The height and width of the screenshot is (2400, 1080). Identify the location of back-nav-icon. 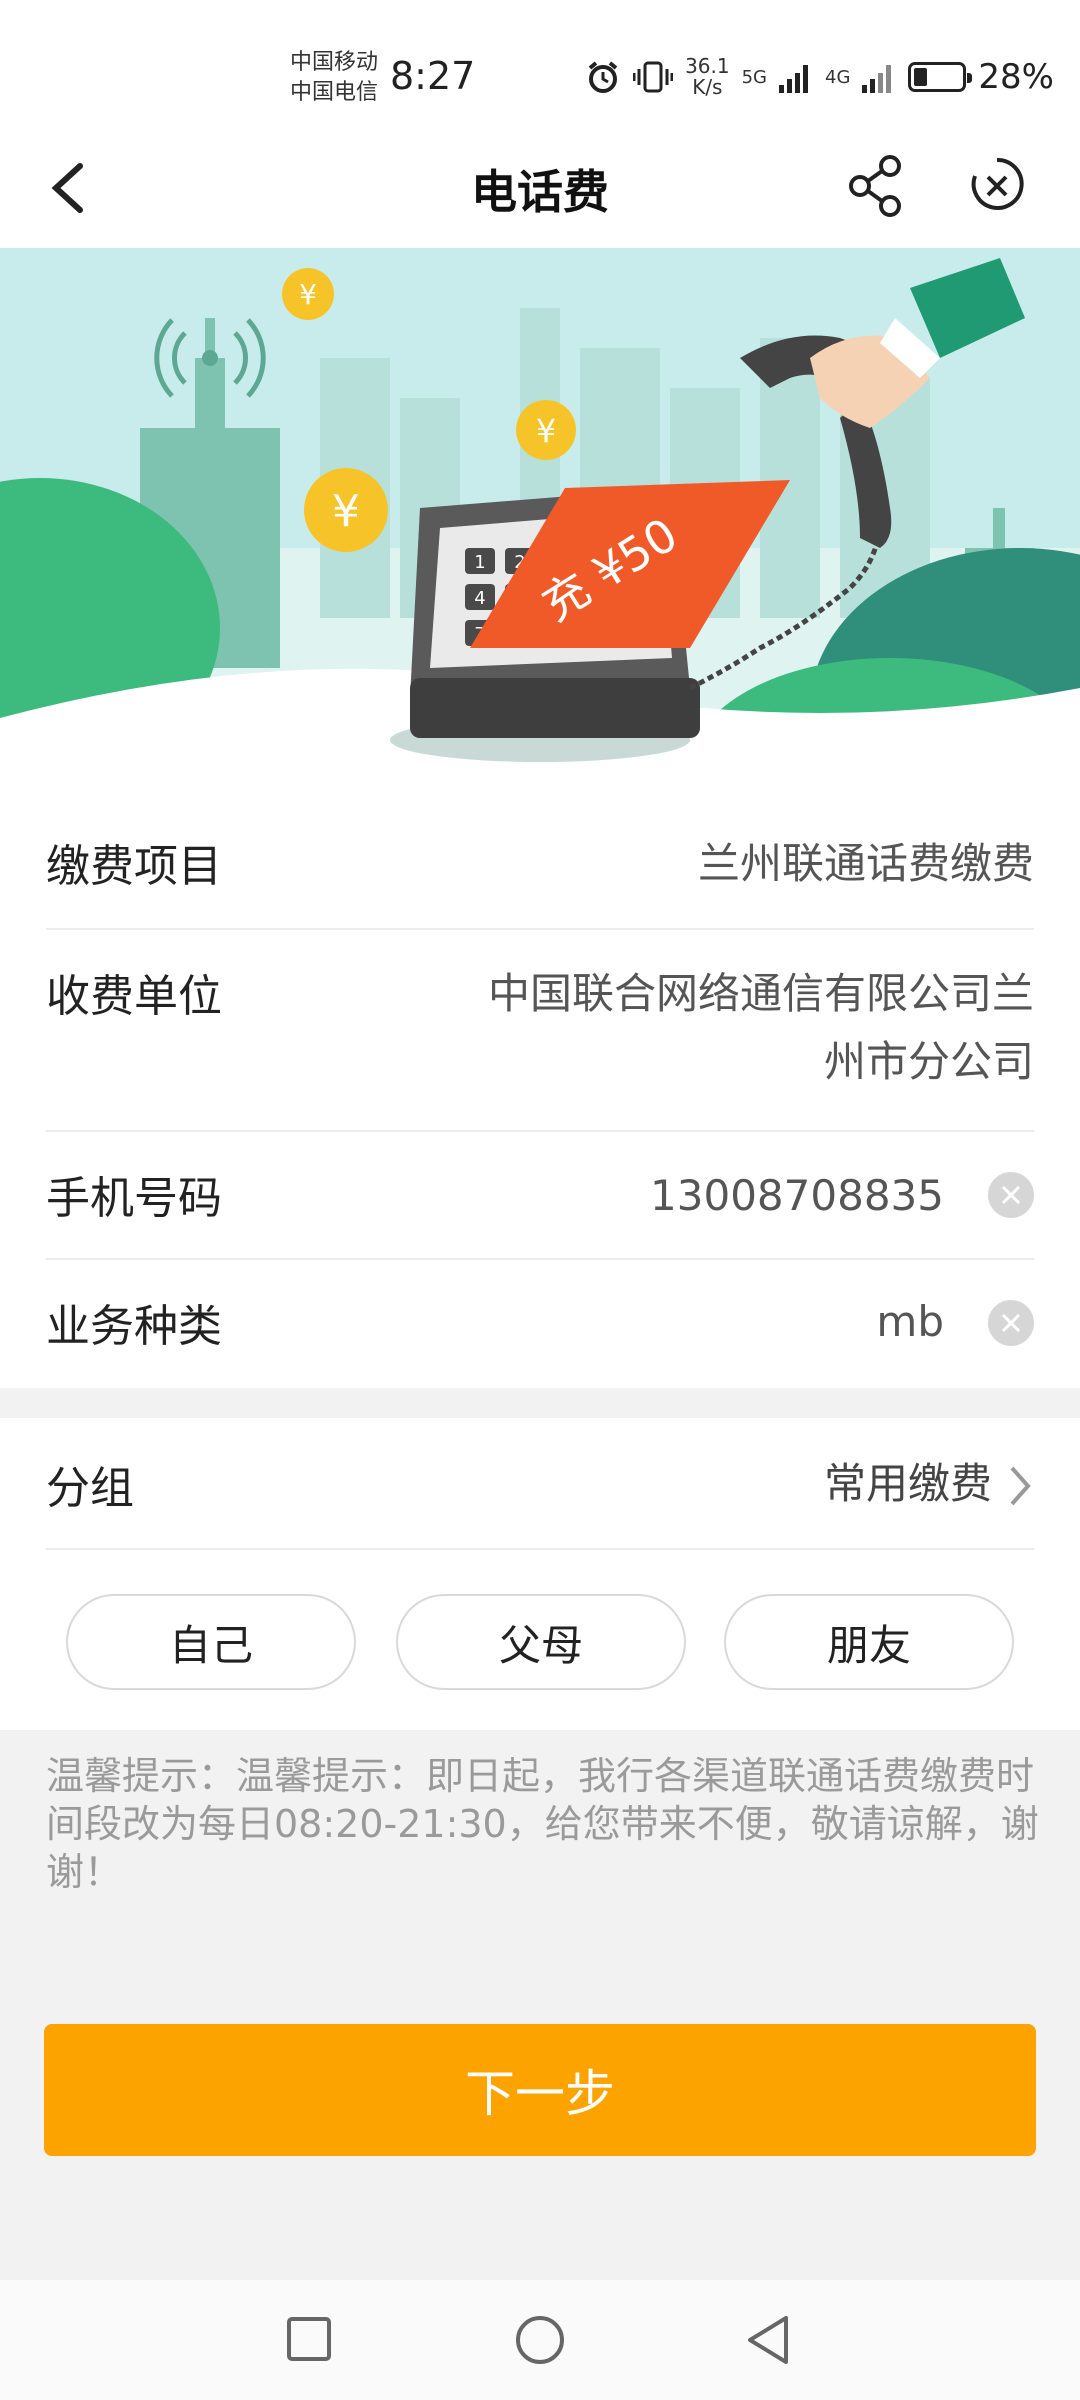
(768, 2340).